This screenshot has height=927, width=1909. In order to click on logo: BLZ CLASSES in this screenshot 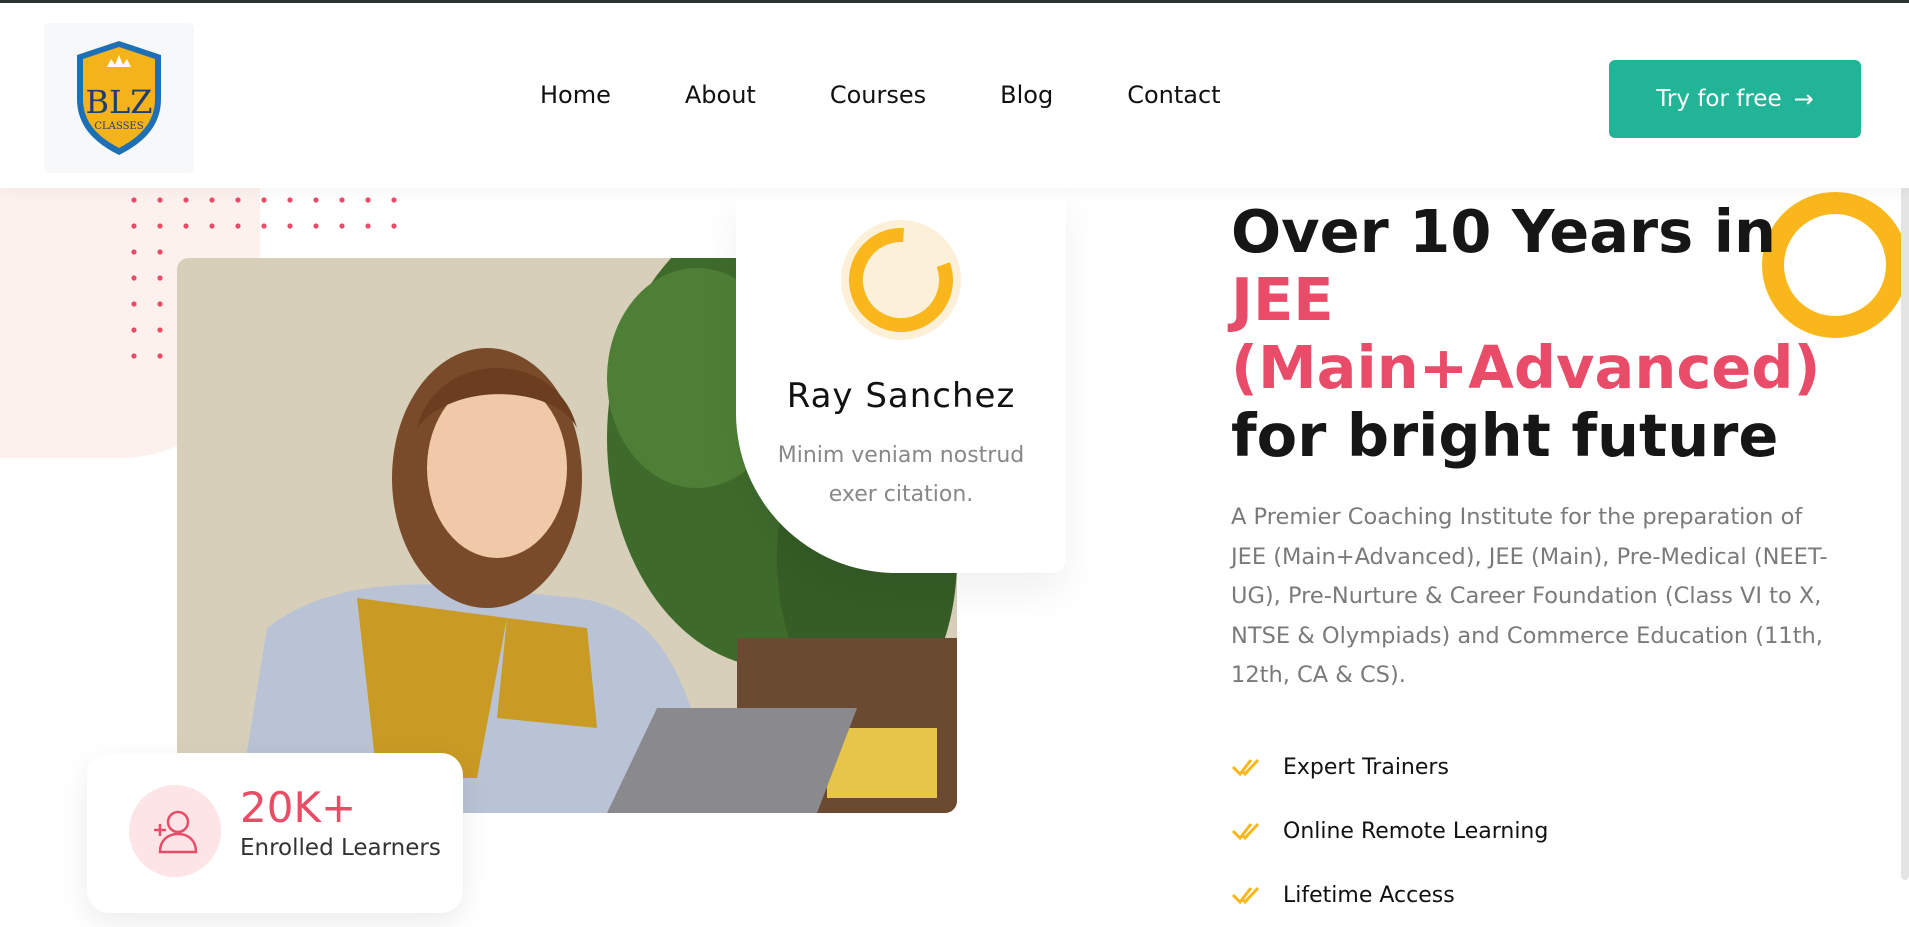, I will do `click(119, 98)`.